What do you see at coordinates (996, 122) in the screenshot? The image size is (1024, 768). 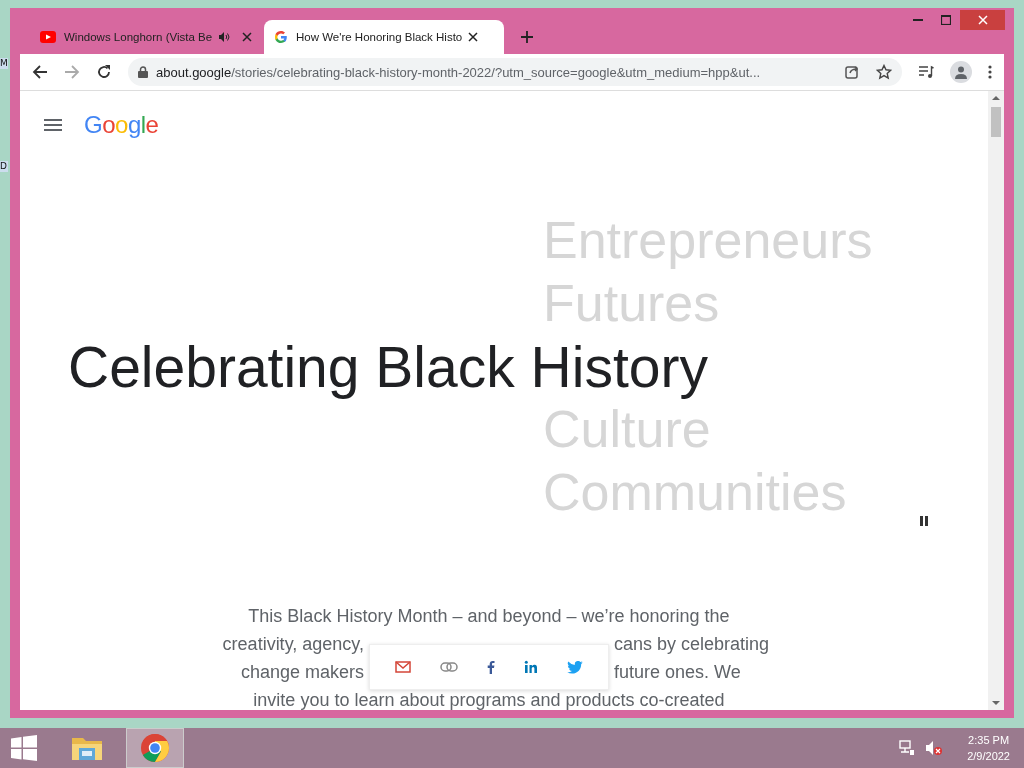 I see `scrollbar-thumb` at bounding box center [996, 122].